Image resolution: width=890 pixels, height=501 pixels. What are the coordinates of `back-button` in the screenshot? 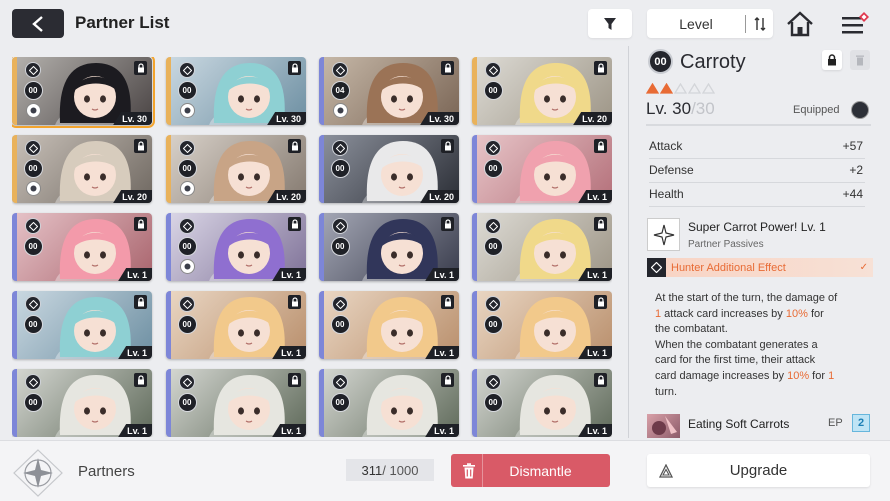 It's located at (38, 23).